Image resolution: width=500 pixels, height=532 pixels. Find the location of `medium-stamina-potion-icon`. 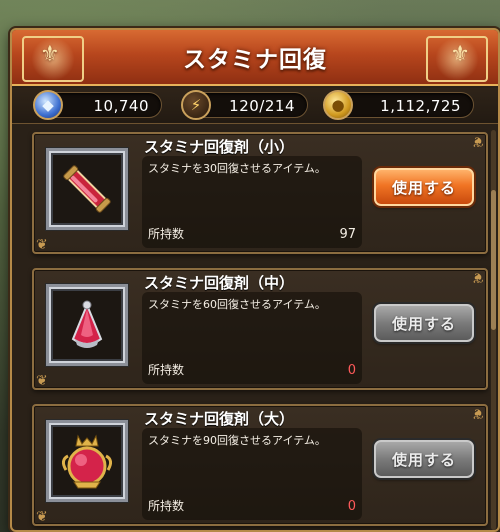

medium-stamina-potion-icon is located at coordinates (87, 324).